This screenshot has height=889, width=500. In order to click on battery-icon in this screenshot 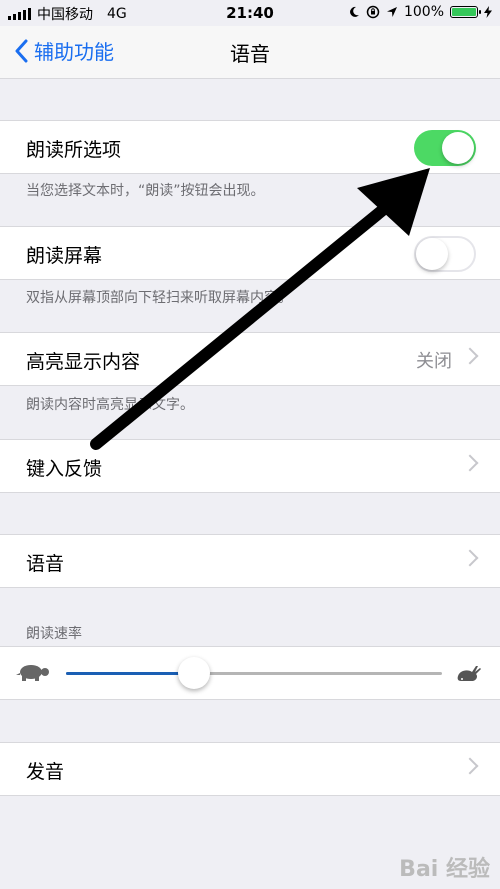, I will do `click(465, 12)`.